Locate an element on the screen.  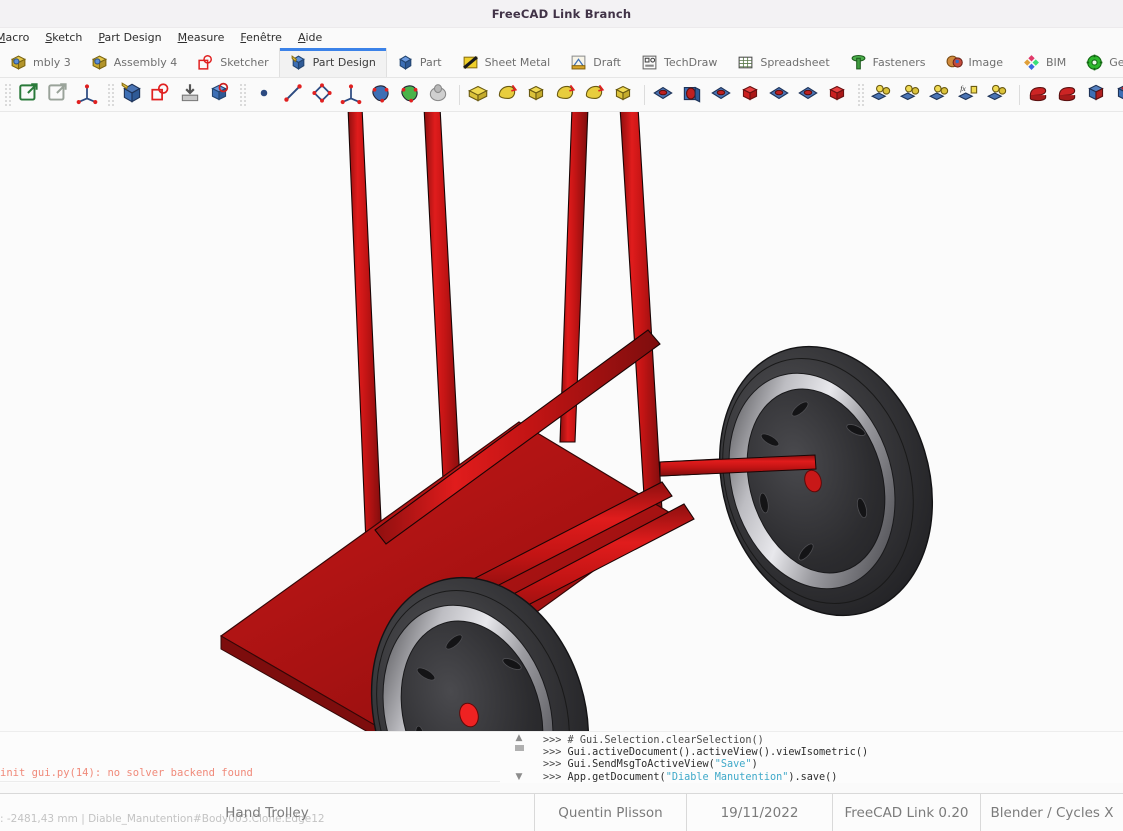
draft-icon is located at coordinates (578, 62).